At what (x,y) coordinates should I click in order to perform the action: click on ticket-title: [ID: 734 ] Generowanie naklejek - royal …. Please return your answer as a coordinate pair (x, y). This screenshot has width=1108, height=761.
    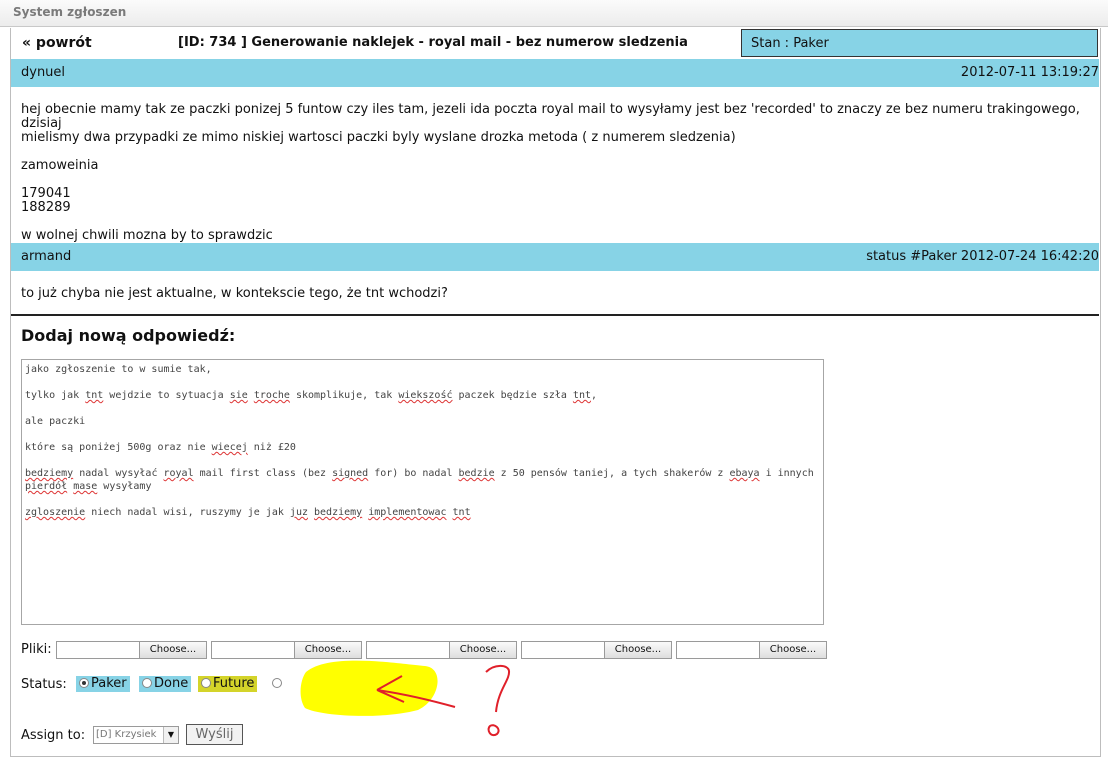
    Looking at the image, I should click on (433, 42).